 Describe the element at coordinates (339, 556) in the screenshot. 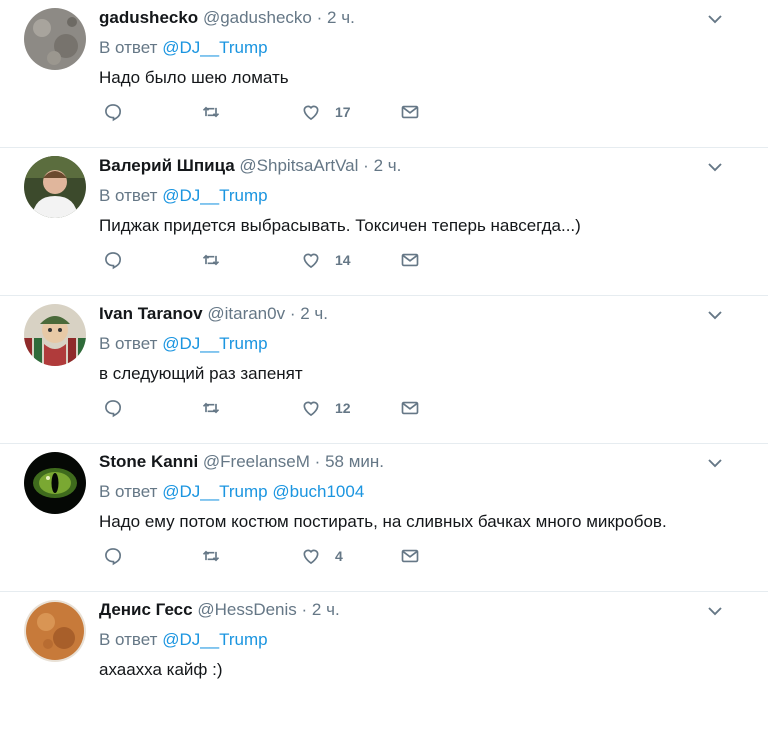

I see `like-count: 4` at that location.